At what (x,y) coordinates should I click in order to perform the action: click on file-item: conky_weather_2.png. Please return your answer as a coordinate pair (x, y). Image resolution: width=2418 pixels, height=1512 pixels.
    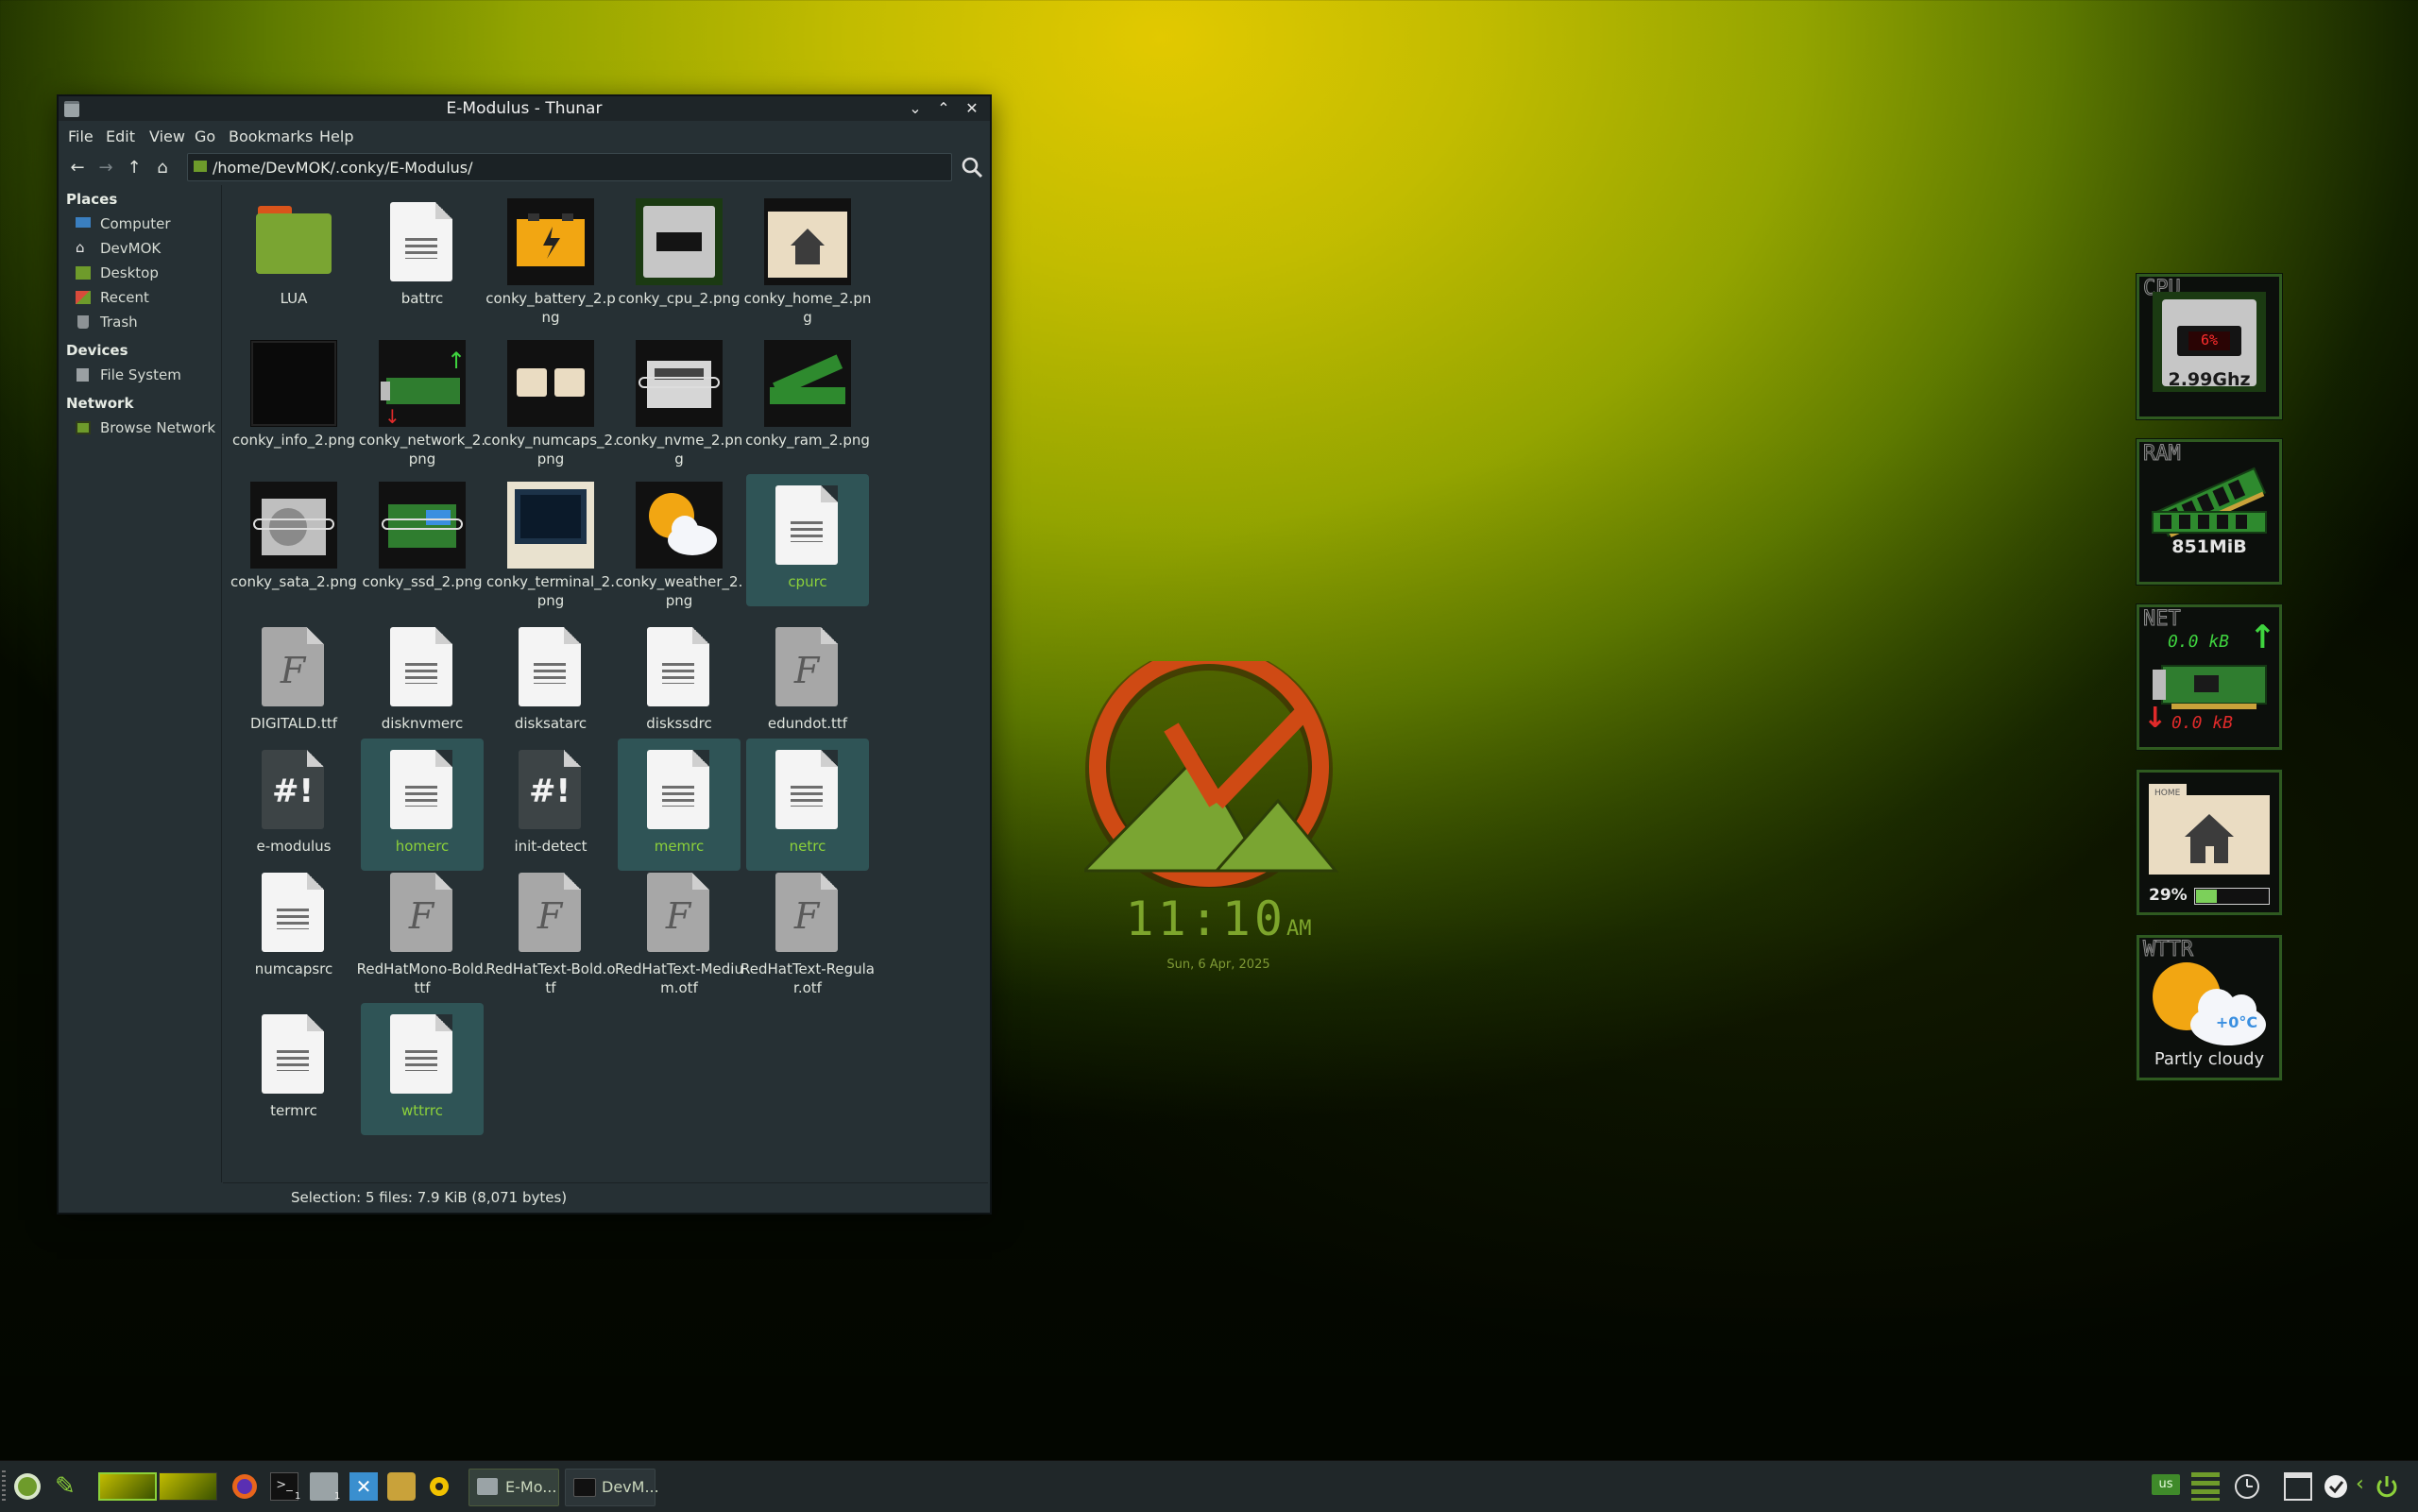
    Looking at the image, I should click on (679, 541).